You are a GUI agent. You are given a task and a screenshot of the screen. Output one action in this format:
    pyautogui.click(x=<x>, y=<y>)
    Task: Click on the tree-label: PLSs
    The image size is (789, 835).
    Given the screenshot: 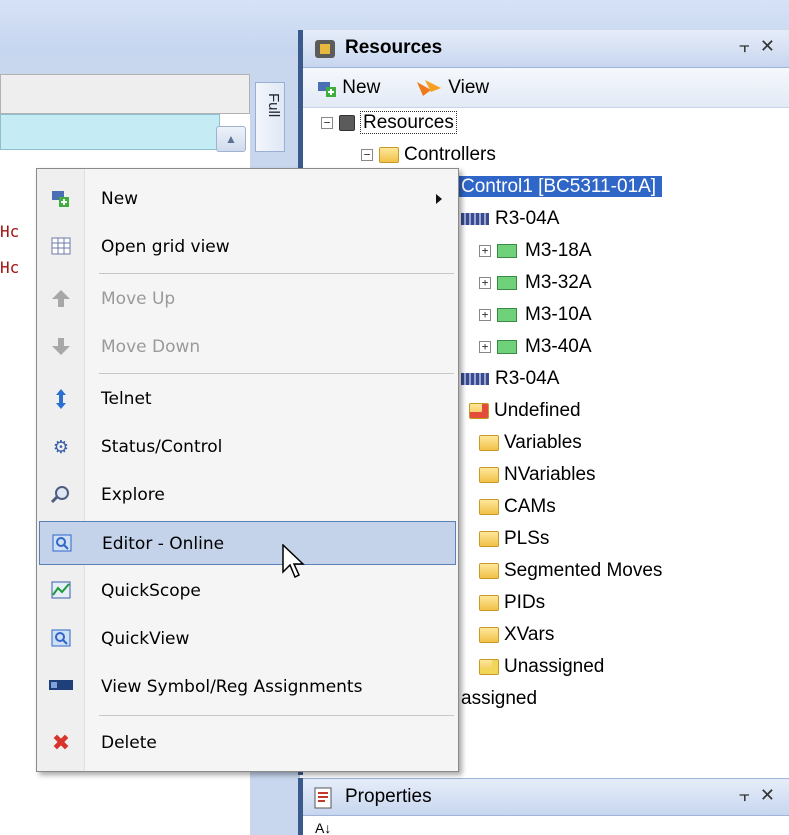 What is the action you would take?
    pyautogui.click(x=527, y=538)
    